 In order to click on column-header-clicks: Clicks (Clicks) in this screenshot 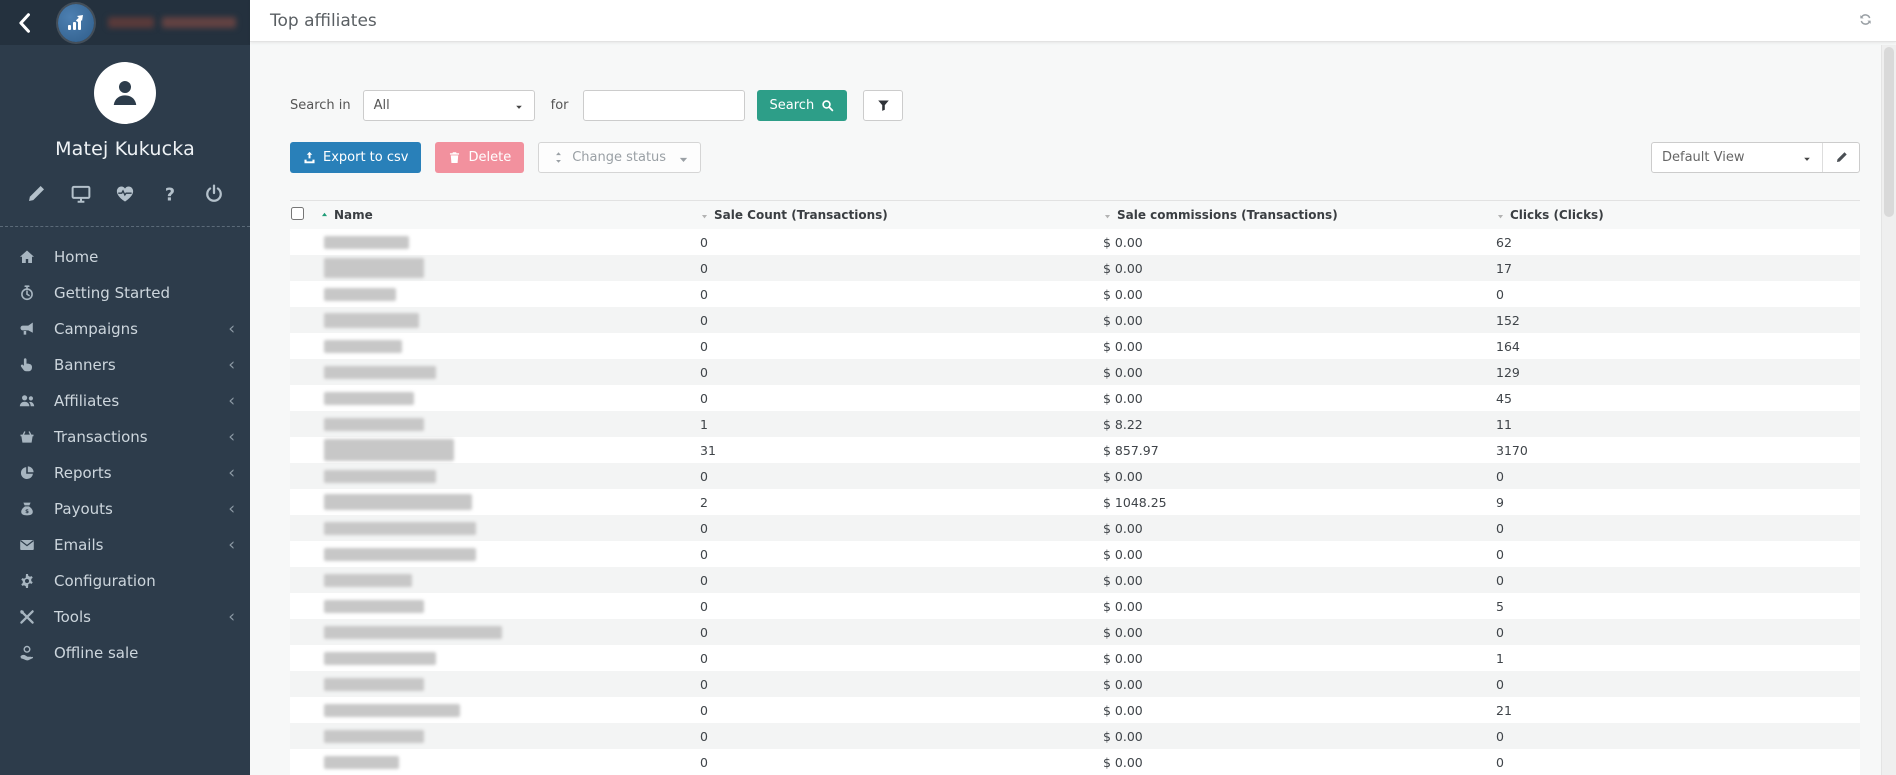, I will do `click(1678, 215)`.